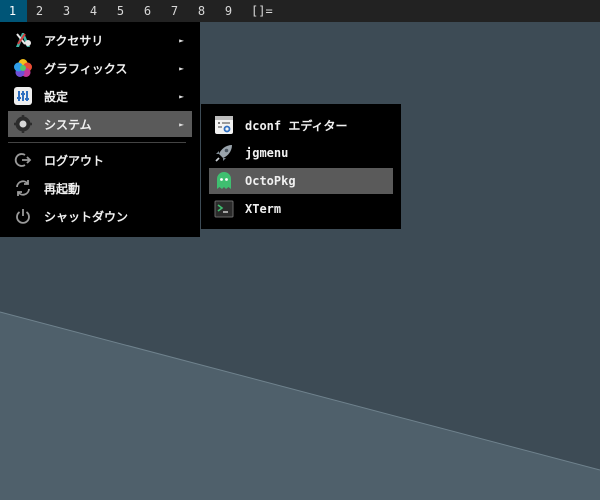 The width and height of the screenshot is (600, 500). What do you see at coordinates (23, 188) in the screenshot?
I see `restart-icon` at bounding box center [23, 188].